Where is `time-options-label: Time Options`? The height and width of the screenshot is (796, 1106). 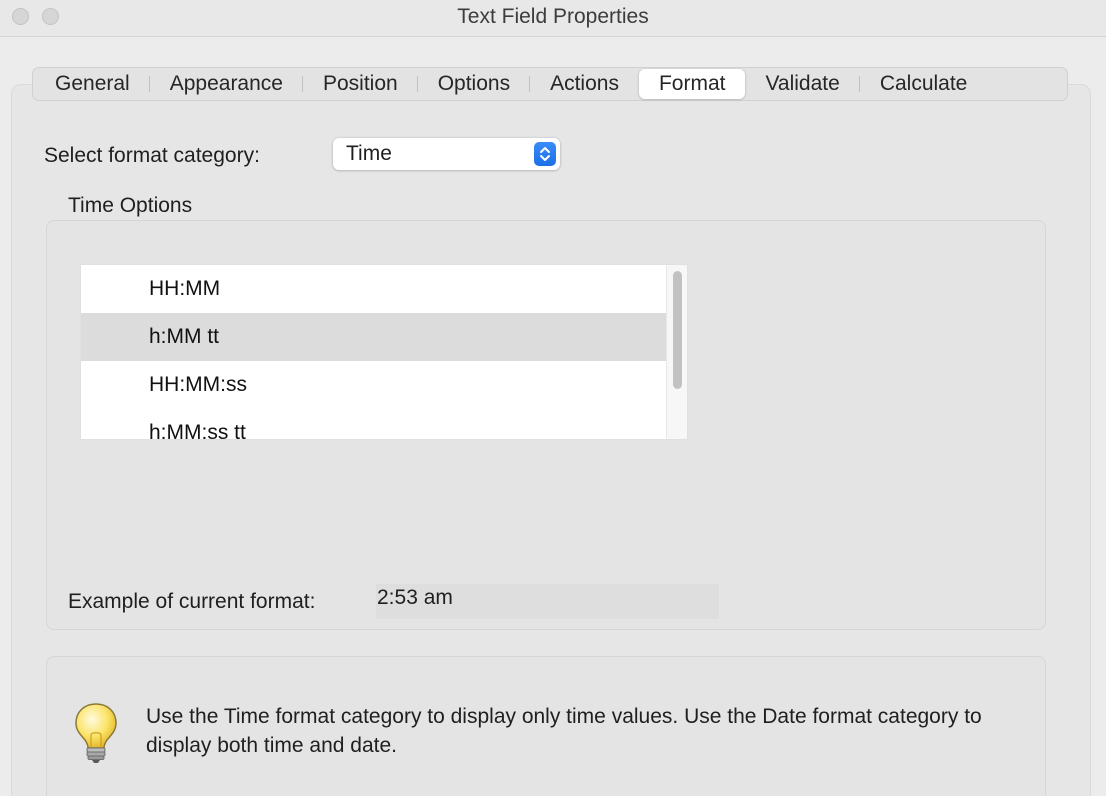
time-options-label: Time Options is located at coordinates (130, 205).